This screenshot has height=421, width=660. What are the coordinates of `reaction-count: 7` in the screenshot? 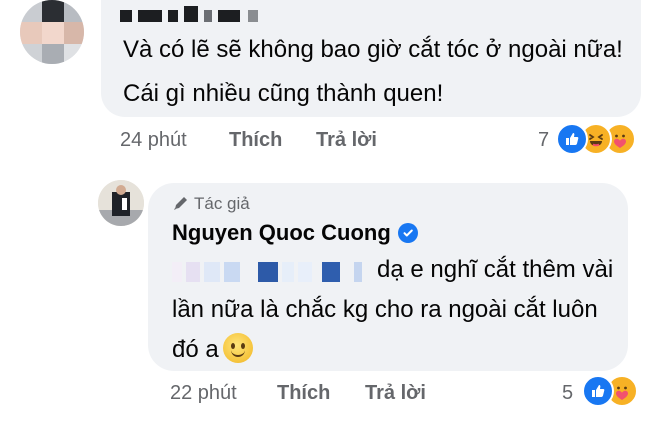 It's located at (543, 140).